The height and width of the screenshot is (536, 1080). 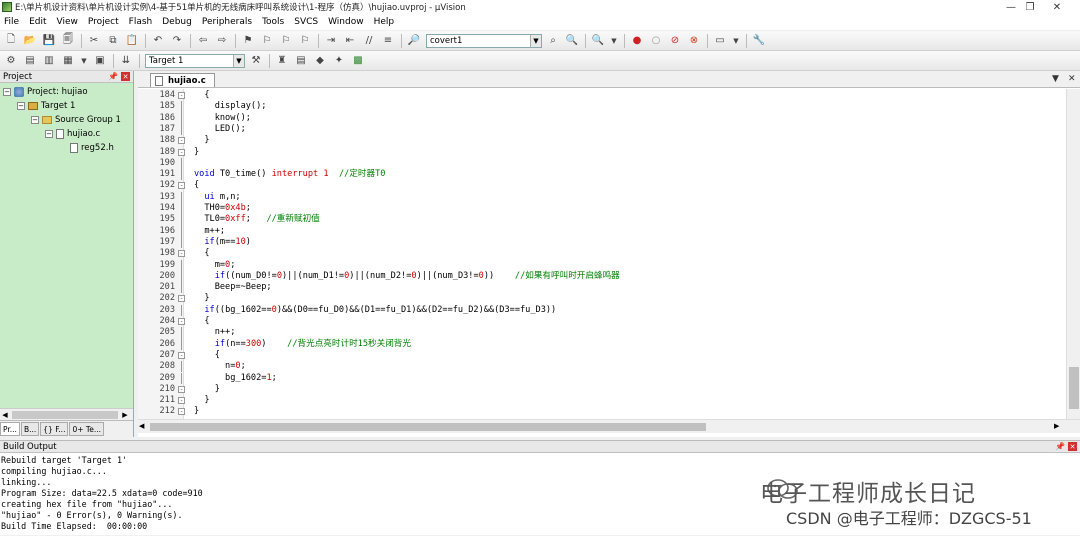 What do you see at coordinates (67, 22) in the screenshot?
I see `menu-view: View` at bounding box center [67, 22].